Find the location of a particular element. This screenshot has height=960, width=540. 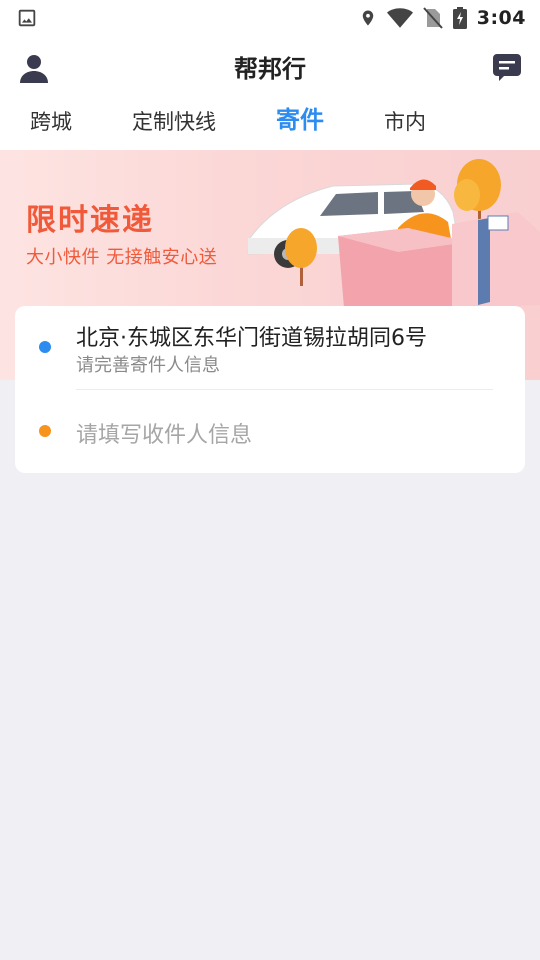

divider is located at coordinates (284, 389).